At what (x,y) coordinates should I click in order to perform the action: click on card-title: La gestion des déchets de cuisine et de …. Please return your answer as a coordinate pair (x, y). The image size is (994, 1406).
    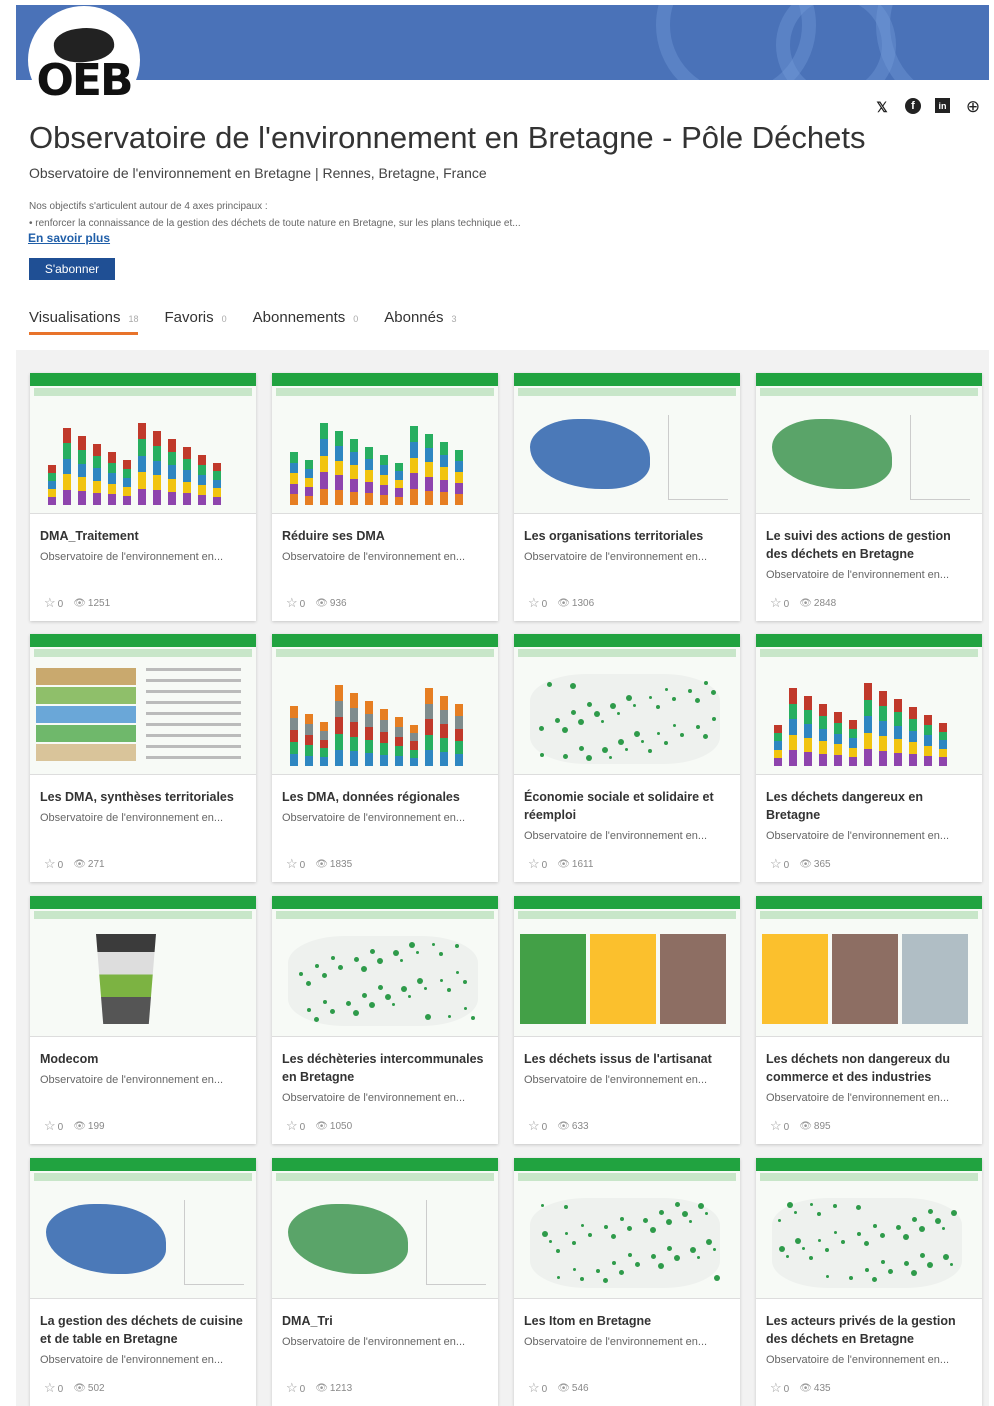
    Looking at the image, I should click on (144, 1330).